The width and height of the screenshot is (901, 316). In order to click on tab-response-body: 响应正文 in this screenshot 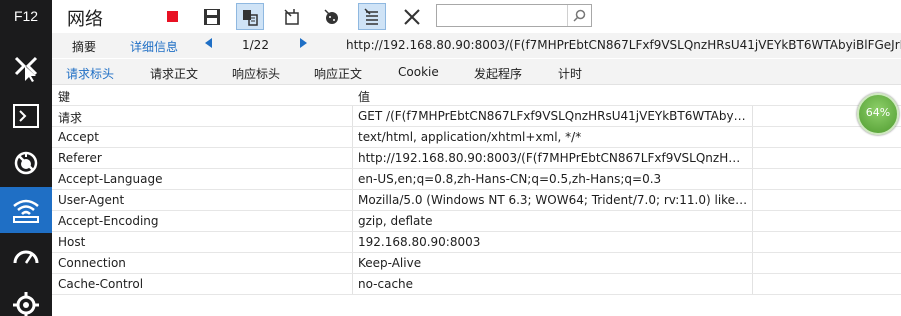, I will do `click(338, 73)`.